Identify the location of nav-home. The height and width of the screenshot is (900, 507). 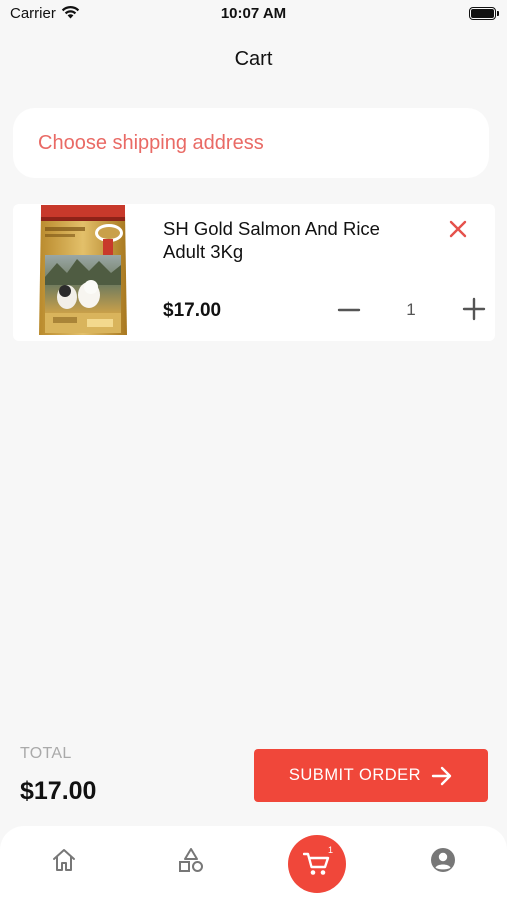
(64, 860).